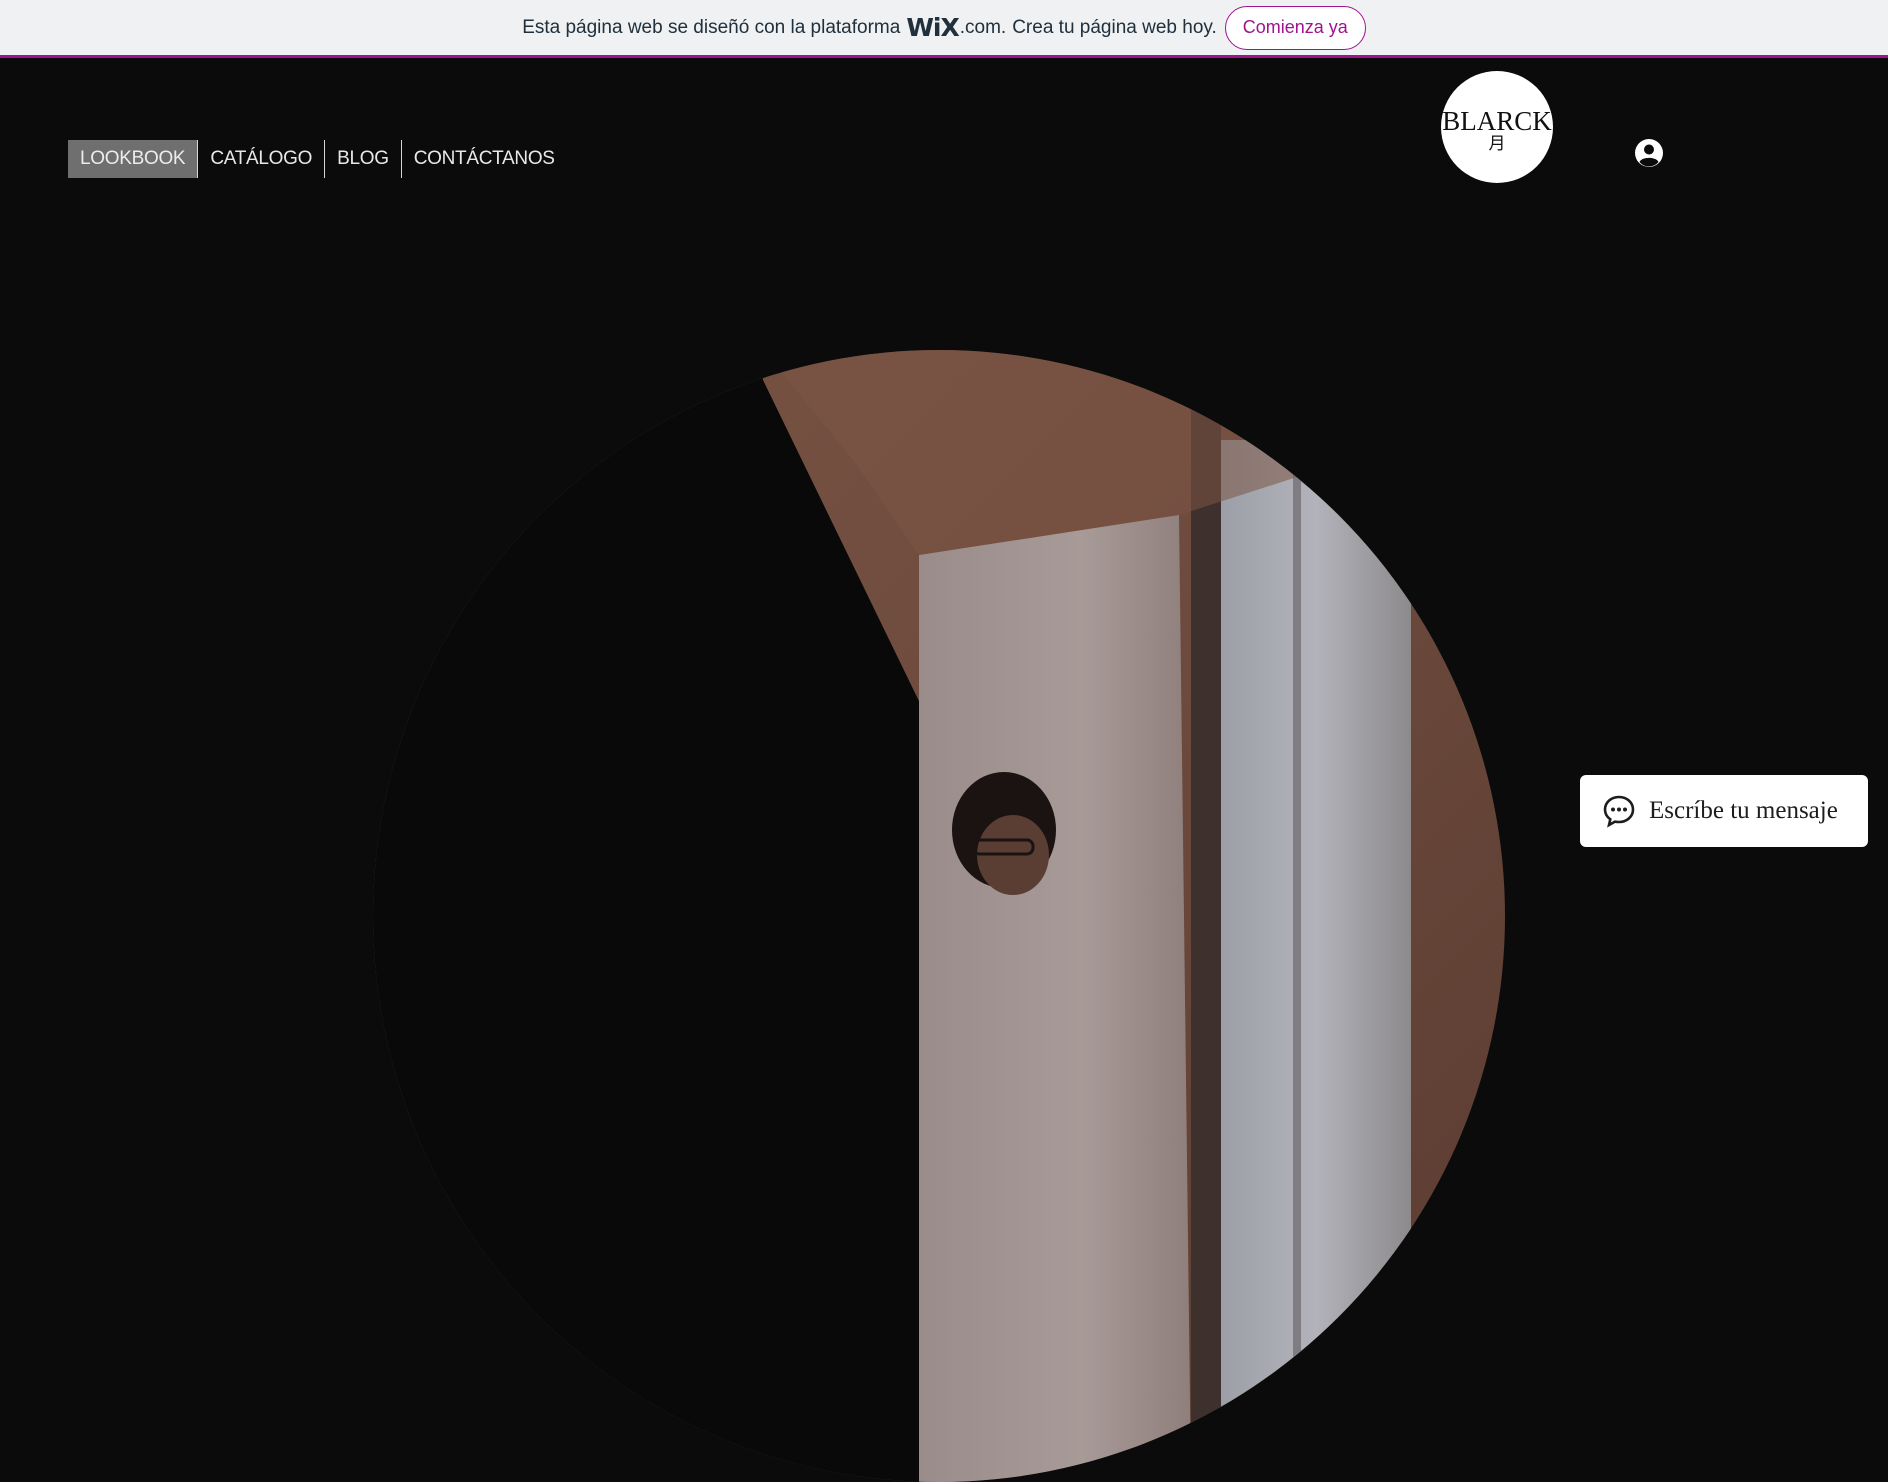 The width and height of the screenshot is (1888, 1482). I want to click on banner-text-after: Crea tu página web hoy., so click(1114, 27).